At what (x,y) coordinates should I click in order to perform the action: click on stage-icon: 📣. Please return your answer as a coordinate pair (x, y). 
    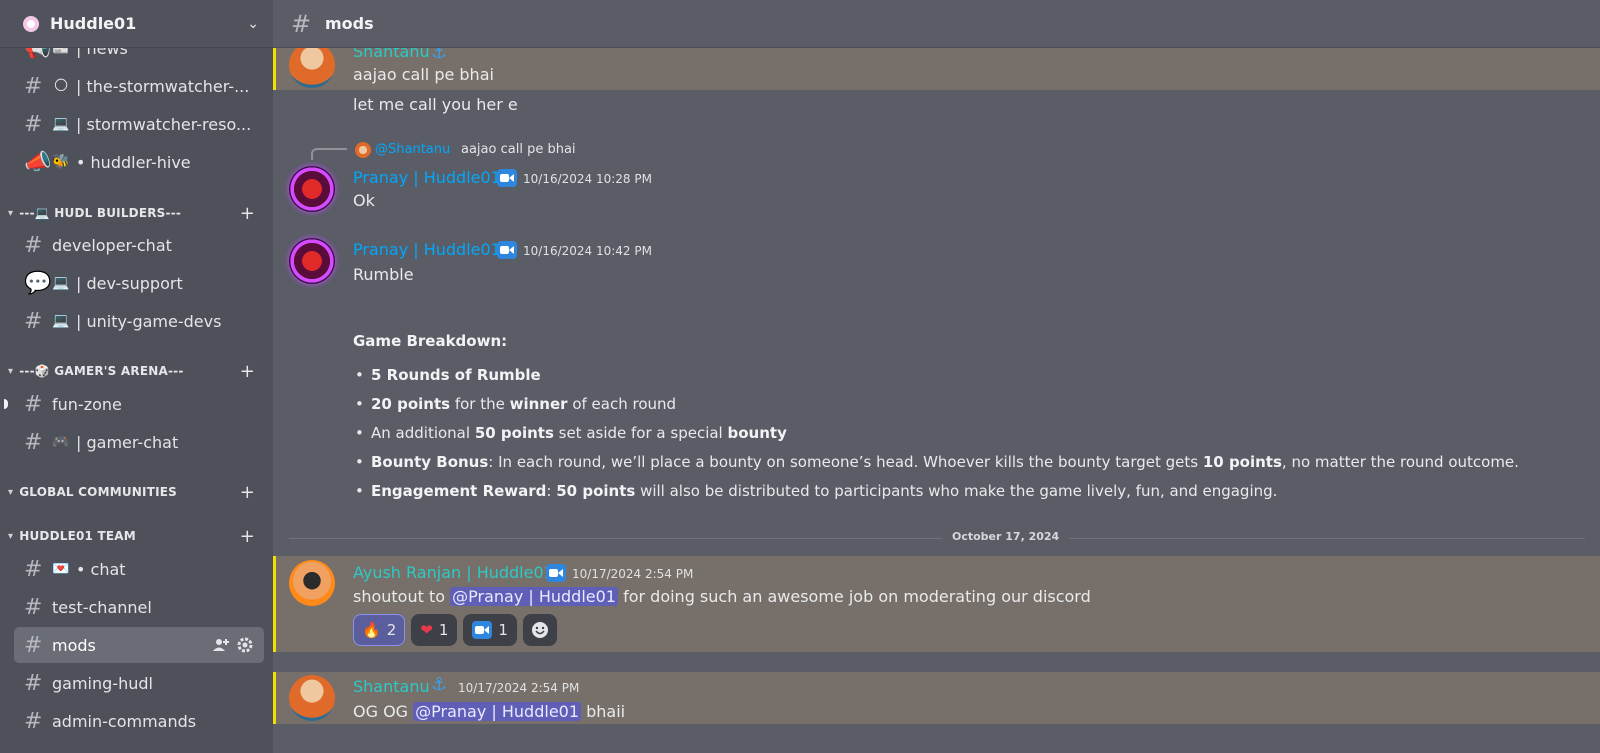
    Looking at the image, I should click on (38, 162).